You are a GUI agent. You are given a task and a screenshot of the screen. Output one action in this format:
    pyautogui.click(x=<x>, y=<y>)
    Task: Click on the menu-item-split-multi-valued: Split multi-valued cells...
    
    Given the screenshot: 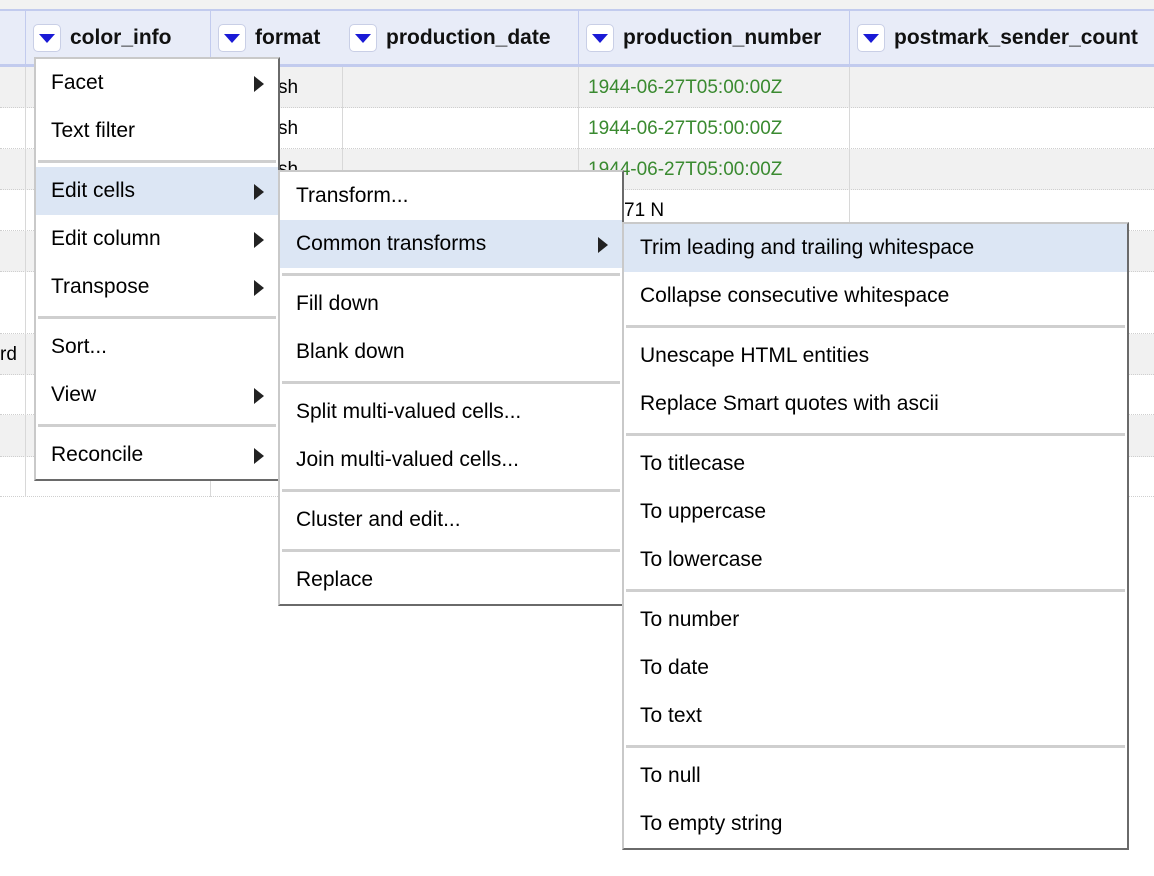 What is the action you would take?
    pyautogui.click(x=451, y=412)
    